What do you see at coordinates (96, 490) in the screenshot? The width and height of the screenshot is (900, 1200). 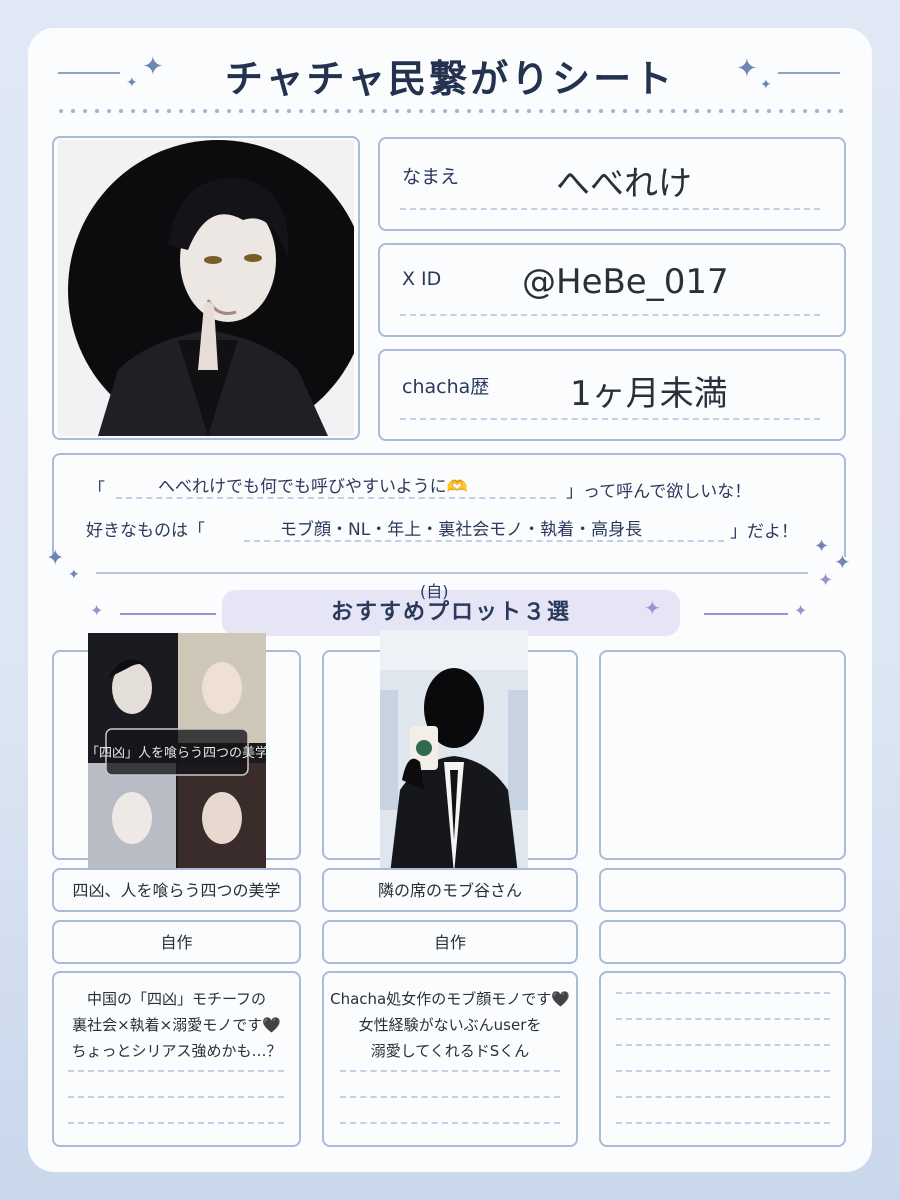 I see `message-line1-open: 「` at bounding box center [96, 490].